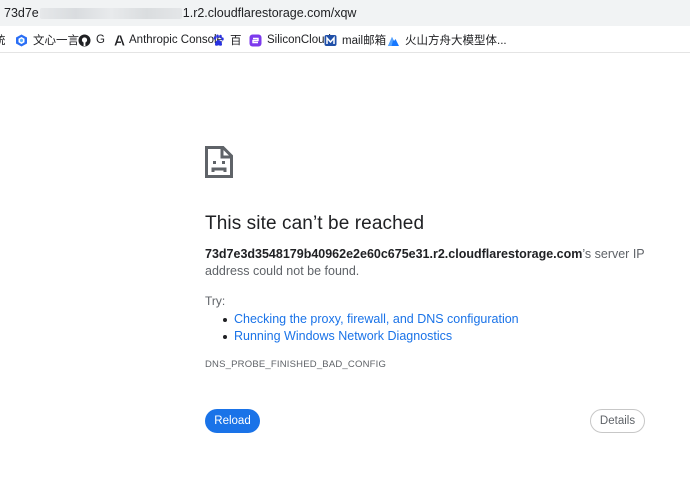 The width and height of the screenshot is (690, 483). What do you see at coordinates (299, 40) in the screenshot?
I see `bookmark-label: SiliconCloud` at bounding box center [299, 40].